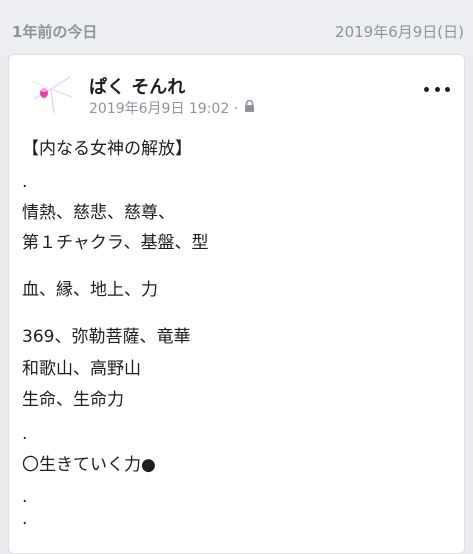 The height and width of the screenshot is (554, 473). I want to click on post-line: 369、弥勒菩薩、竜華, so click(106, 337).